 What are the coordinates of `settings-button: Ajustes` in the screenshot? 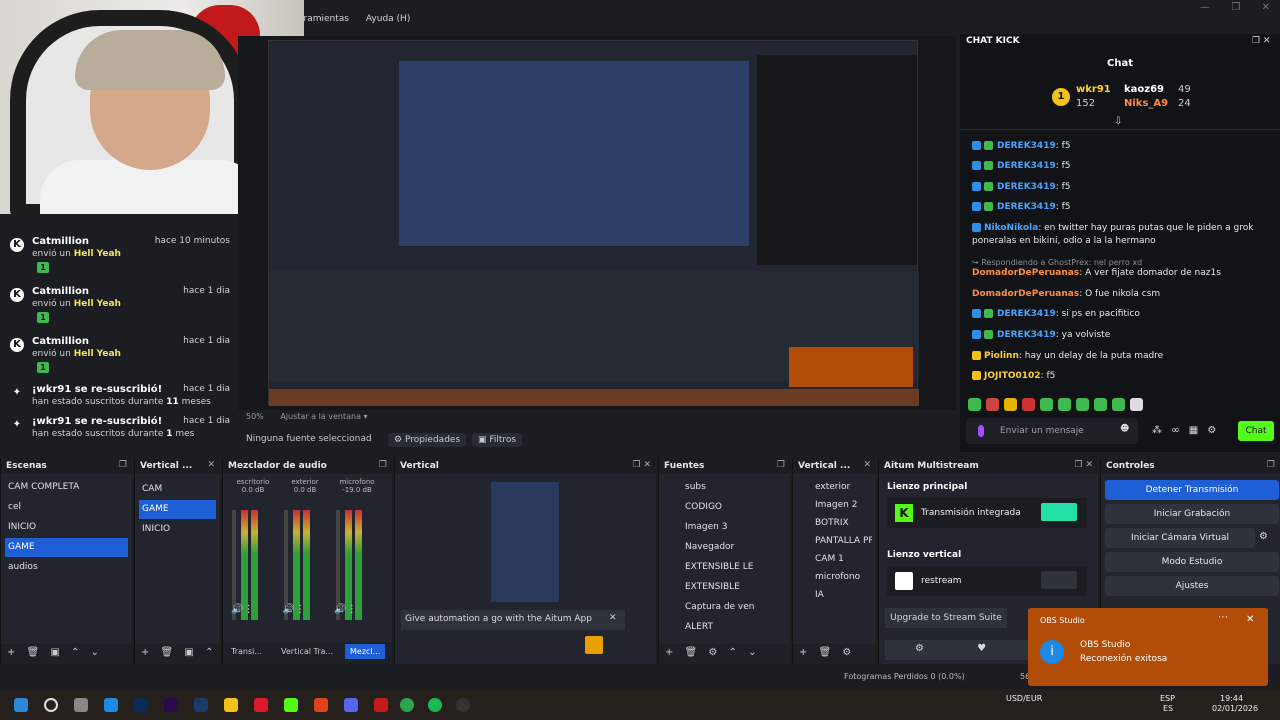 It's located at (1192, 586).